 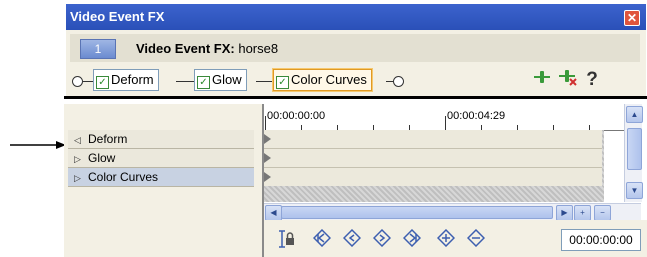 I want to click on keyframe-tracks, so click(x=434, y=158).